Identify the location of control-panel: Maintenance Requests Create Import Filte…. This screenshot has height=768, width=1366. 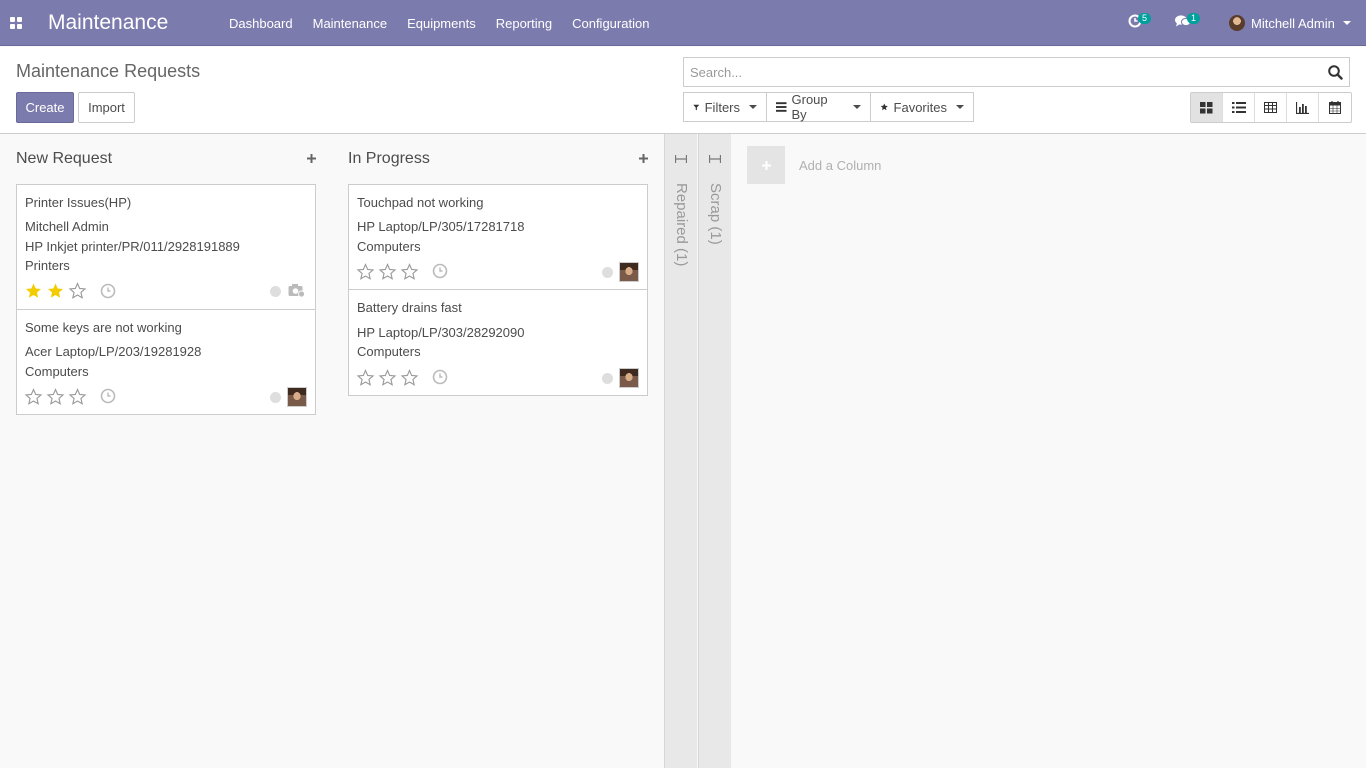
(683, 90).